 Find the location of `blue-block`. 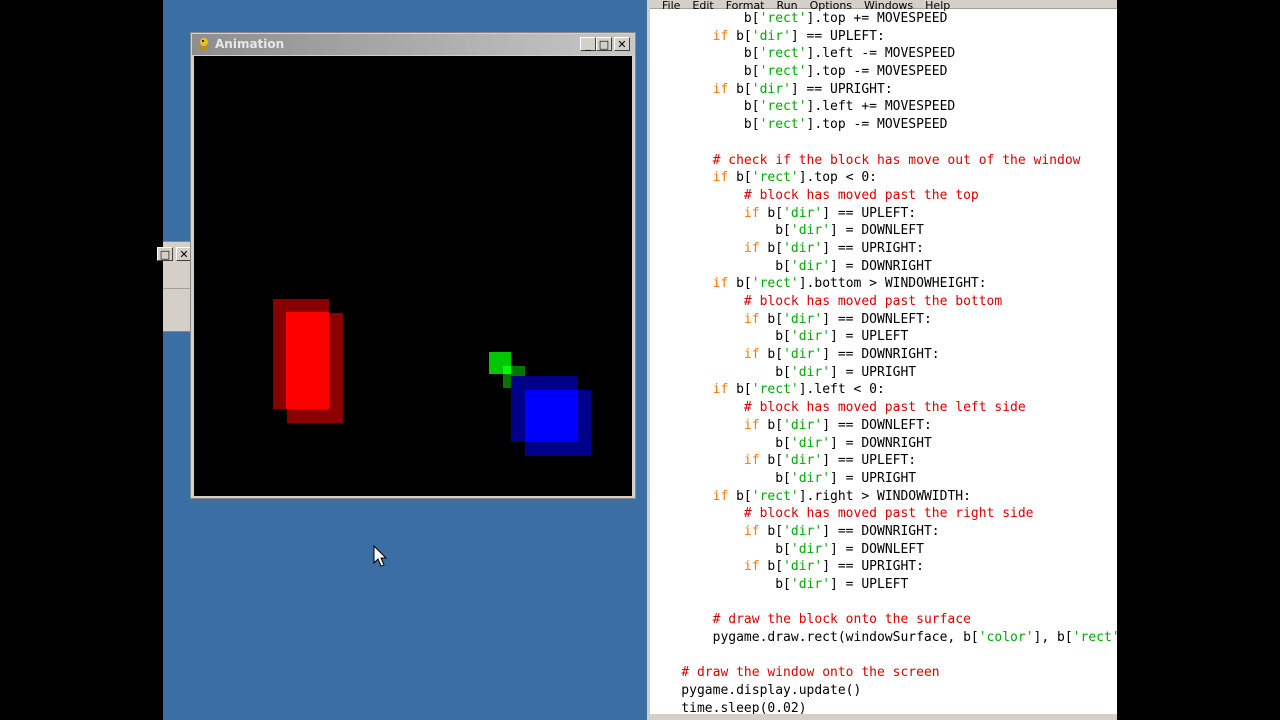

blue-block is located at coordinates (551, 416).